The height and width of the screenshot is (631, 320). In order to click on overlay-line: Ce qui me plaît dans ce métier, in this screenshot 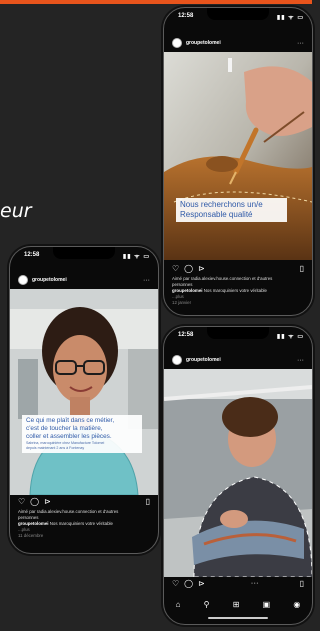, I will do `click(70, 420)`.